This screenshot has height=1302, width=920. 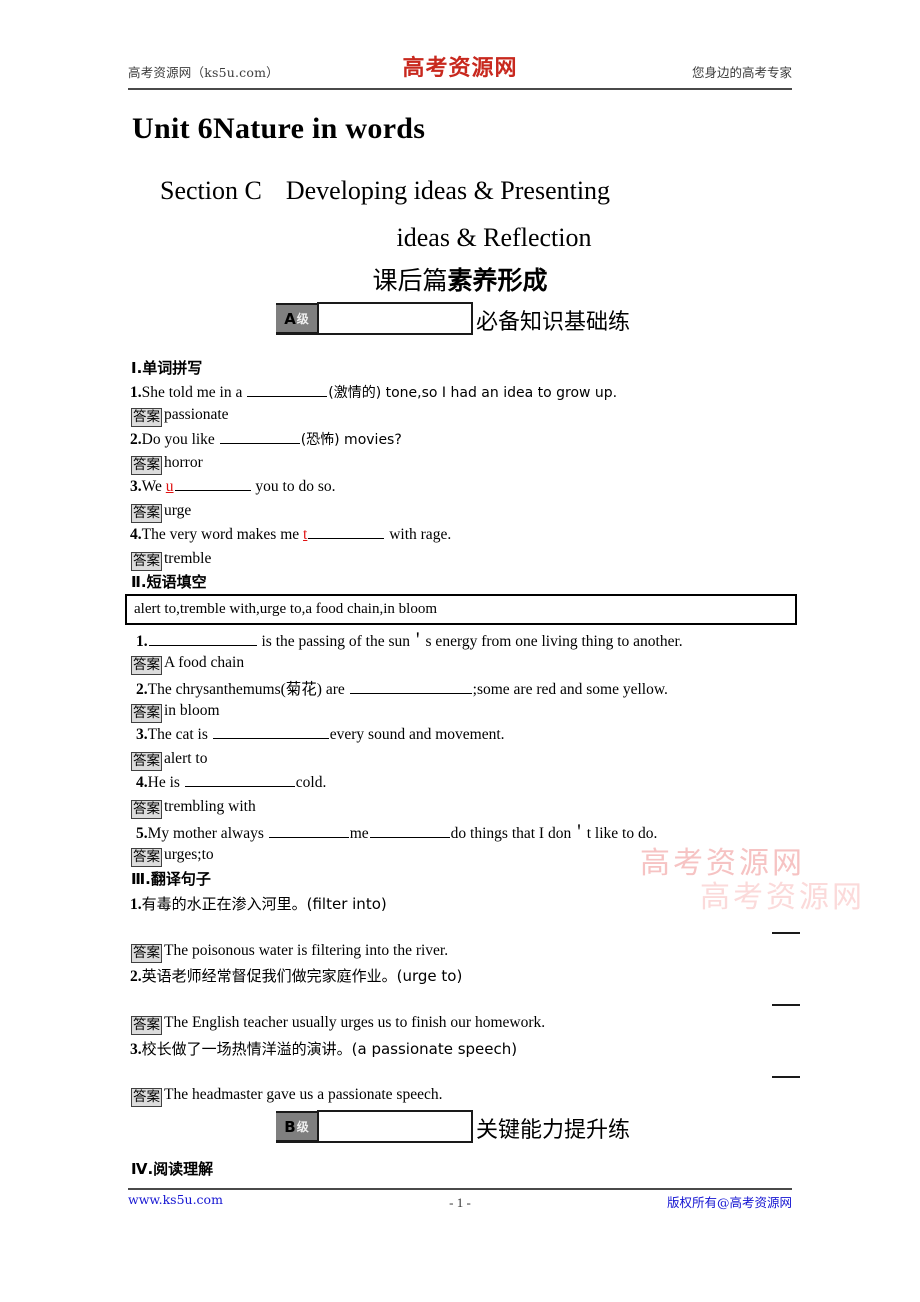 What do you see at coordinates (329, 1049) in the screenshot?
I see `question-text: 校长做了一场热情洋溢的演讲。(a passionate speech)` at bounding box center [329, 1049].